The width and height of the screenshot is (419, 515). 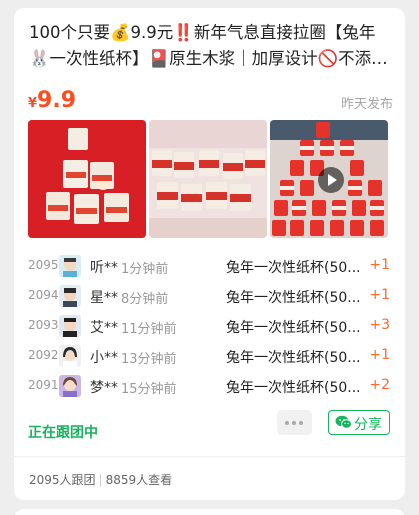 What do you see at coordinates (62, 480) in the screenshot?
I see `follower-count: 2095人跟团` at bounding box center [62, 480].